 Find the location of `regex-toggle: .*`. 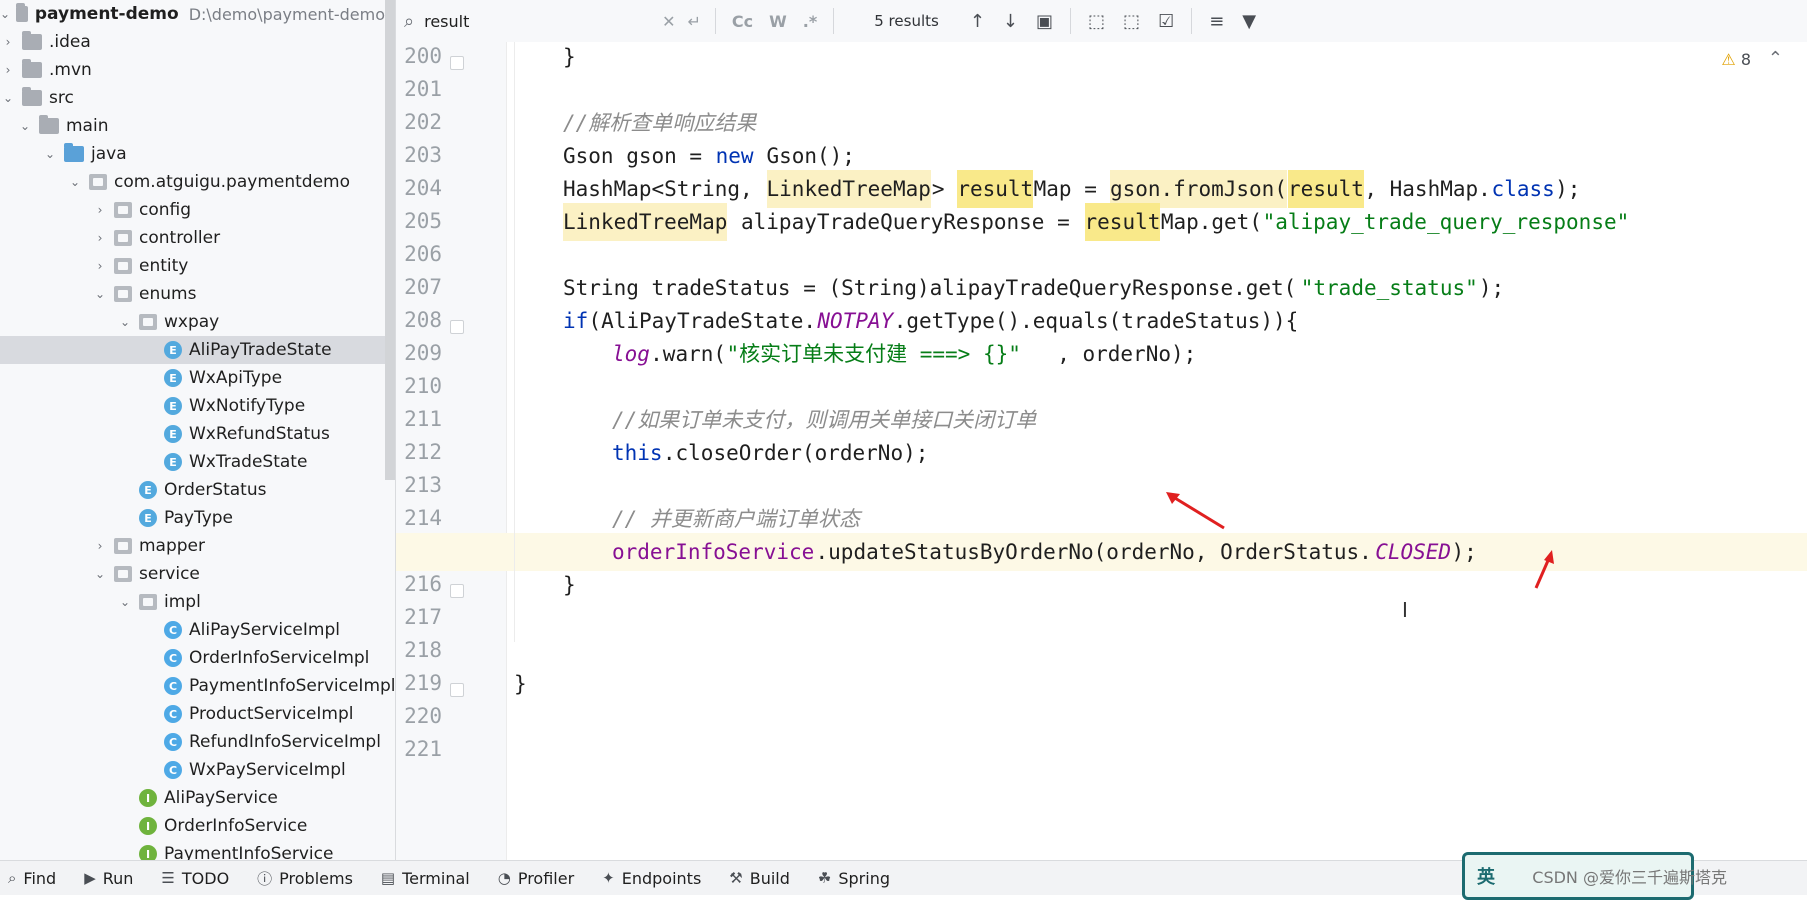

regex-toggle: .* is located at coordinates (810, 21).